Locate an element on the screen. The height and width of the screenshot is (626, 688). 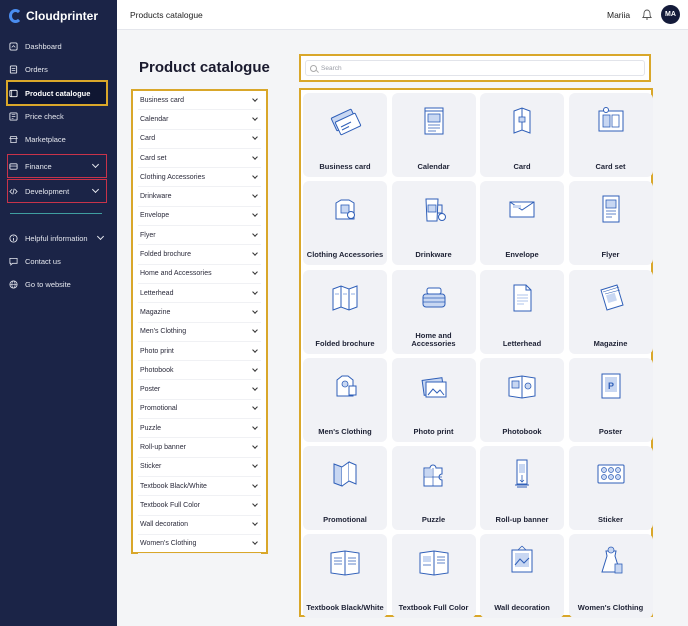
home-accessories-icon is located at coordinates (433, 297).